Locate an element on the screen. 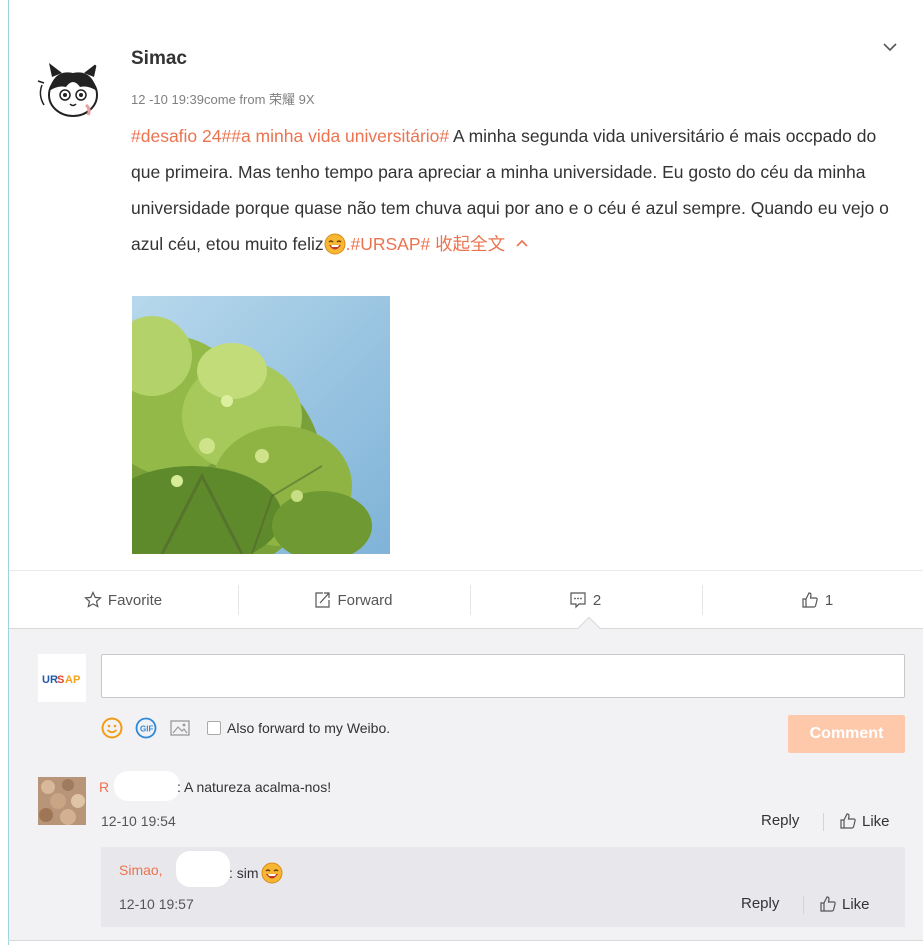  composer-tools: GIF Also forward to my Weibo. is located at coordinates (245, 728).